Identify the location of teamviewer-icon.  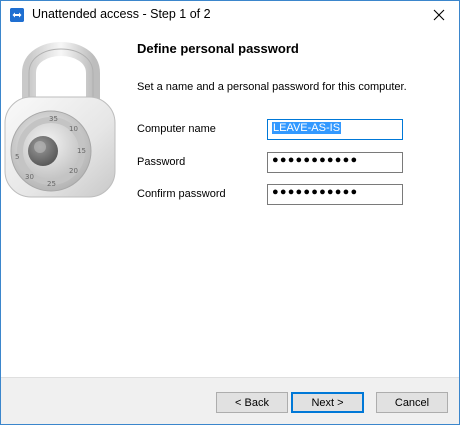
(17, 15).